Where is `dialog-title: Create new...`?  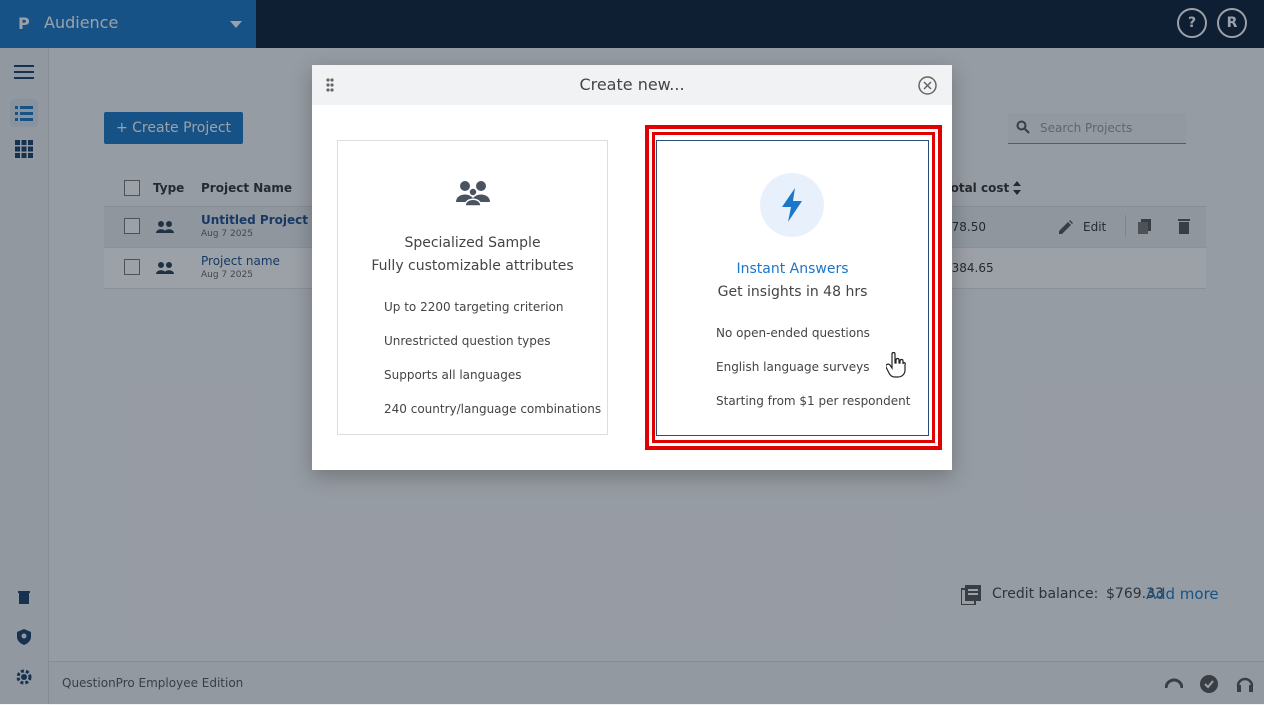
dialog-title: Create new... is located at coordinates (632, 84).